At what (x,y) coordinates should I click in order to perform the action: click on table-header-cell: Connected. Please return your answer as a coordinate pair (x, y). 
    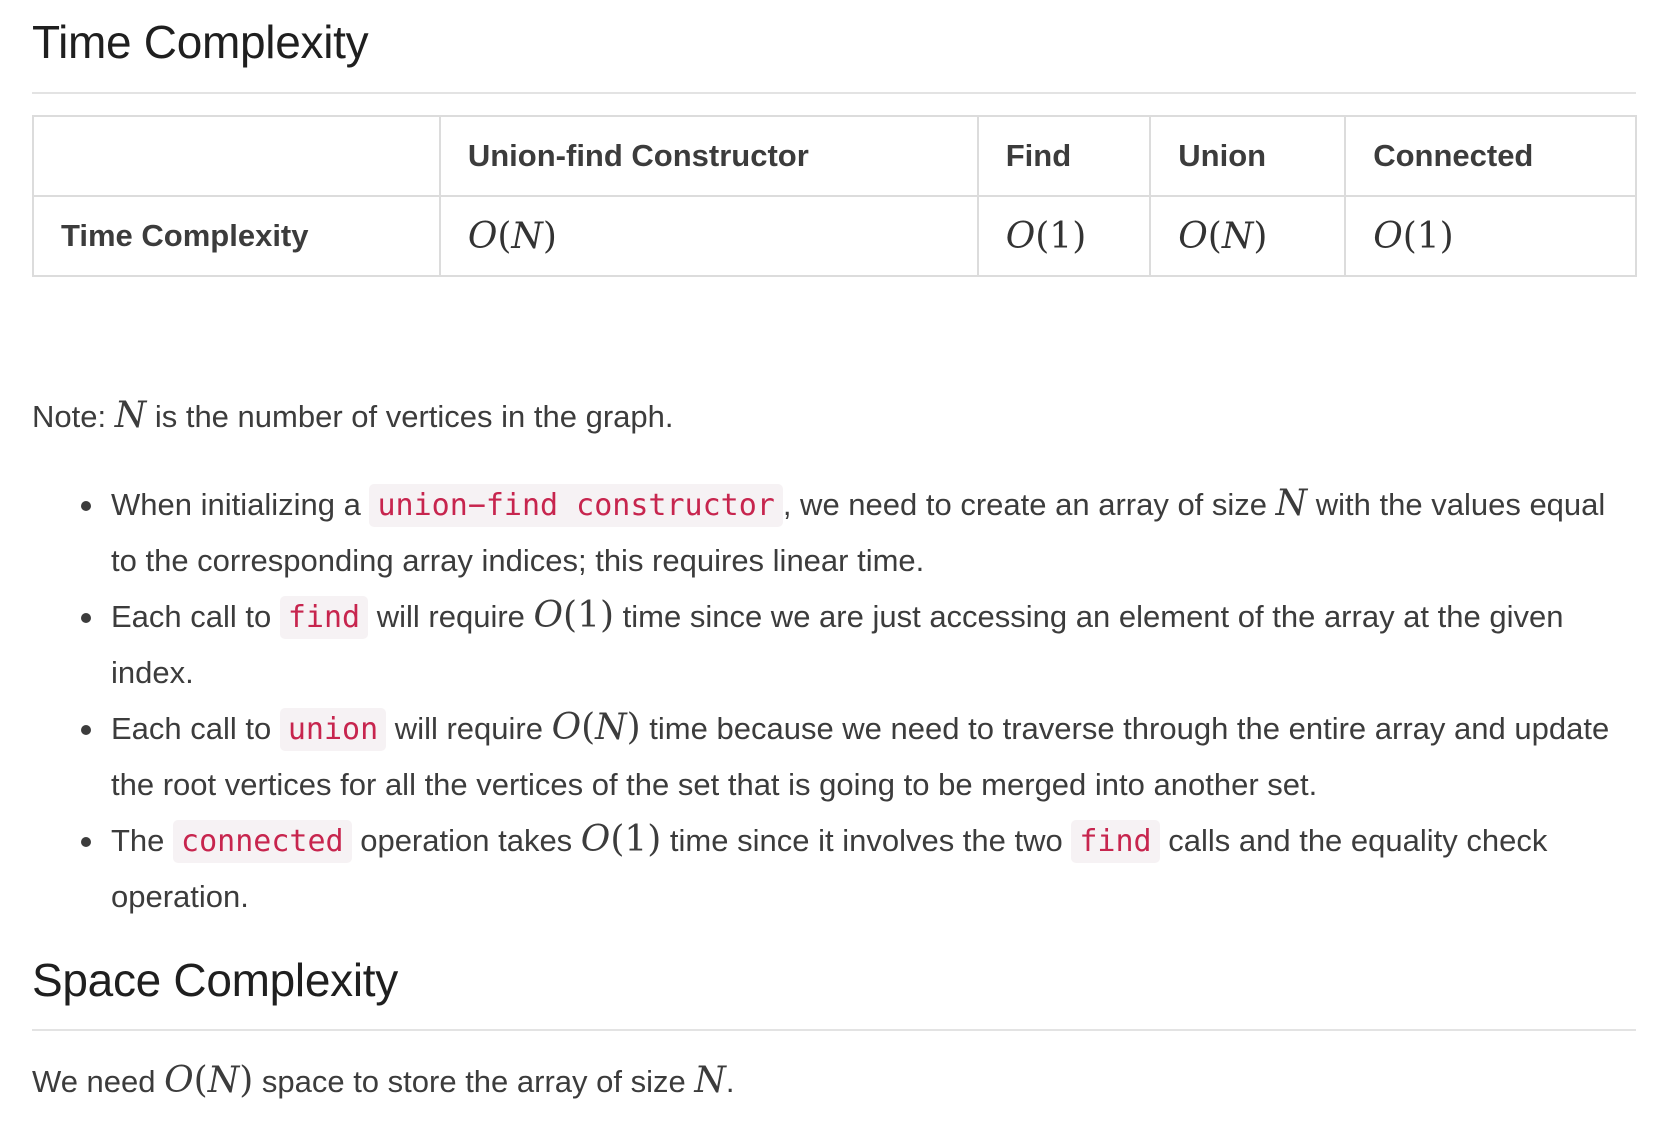
    Looking at the image, I should click on (1490, 156).